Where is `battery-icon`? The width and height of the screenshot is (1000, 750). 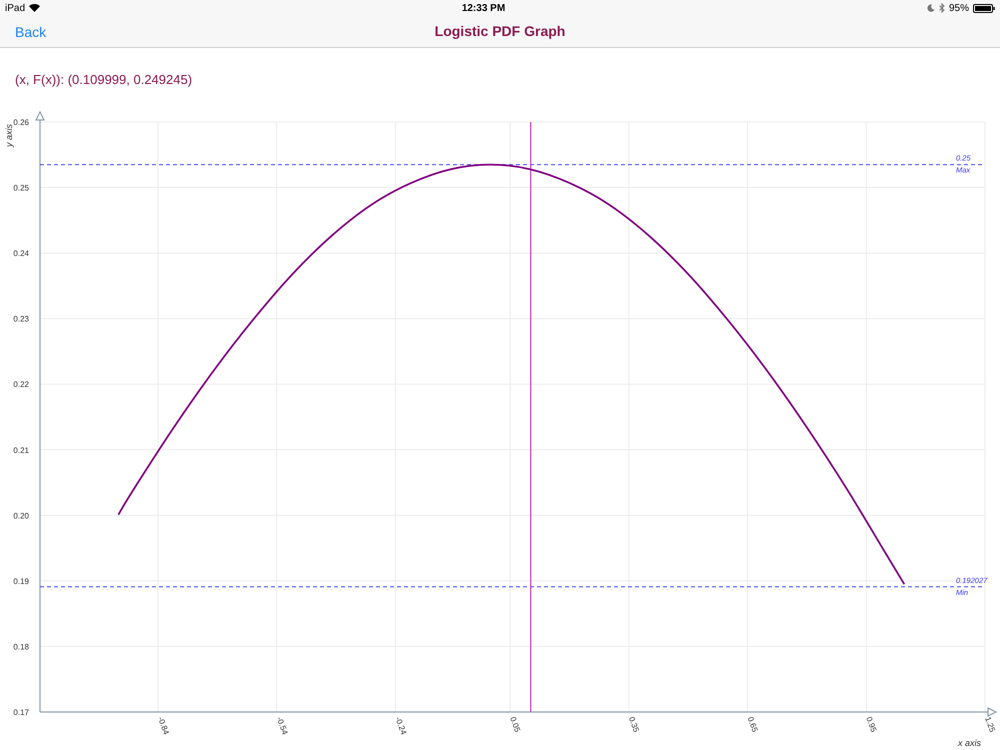
battery-icon is located at coordinates (983, 8).